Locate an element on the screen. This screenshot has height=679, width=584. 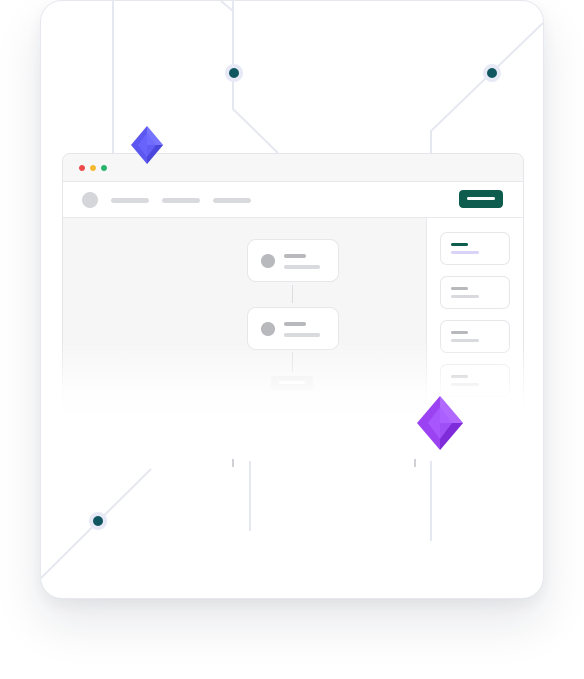
circuit-line-right is located at coordinates (486, 87).